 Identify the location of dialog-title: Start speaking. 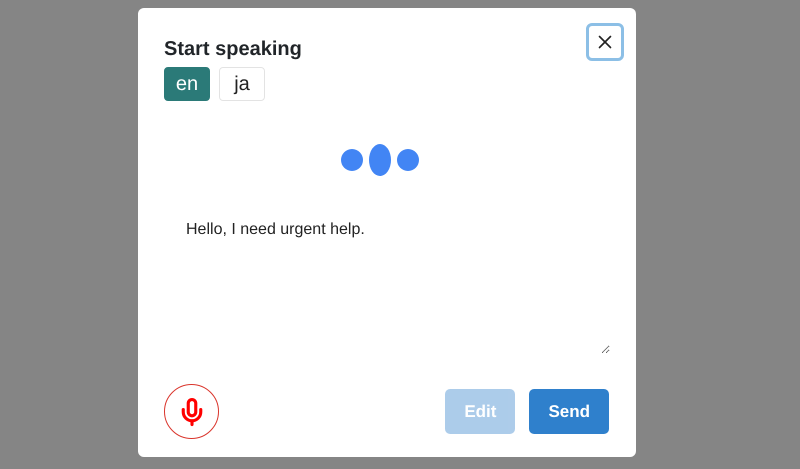
(233, 49).